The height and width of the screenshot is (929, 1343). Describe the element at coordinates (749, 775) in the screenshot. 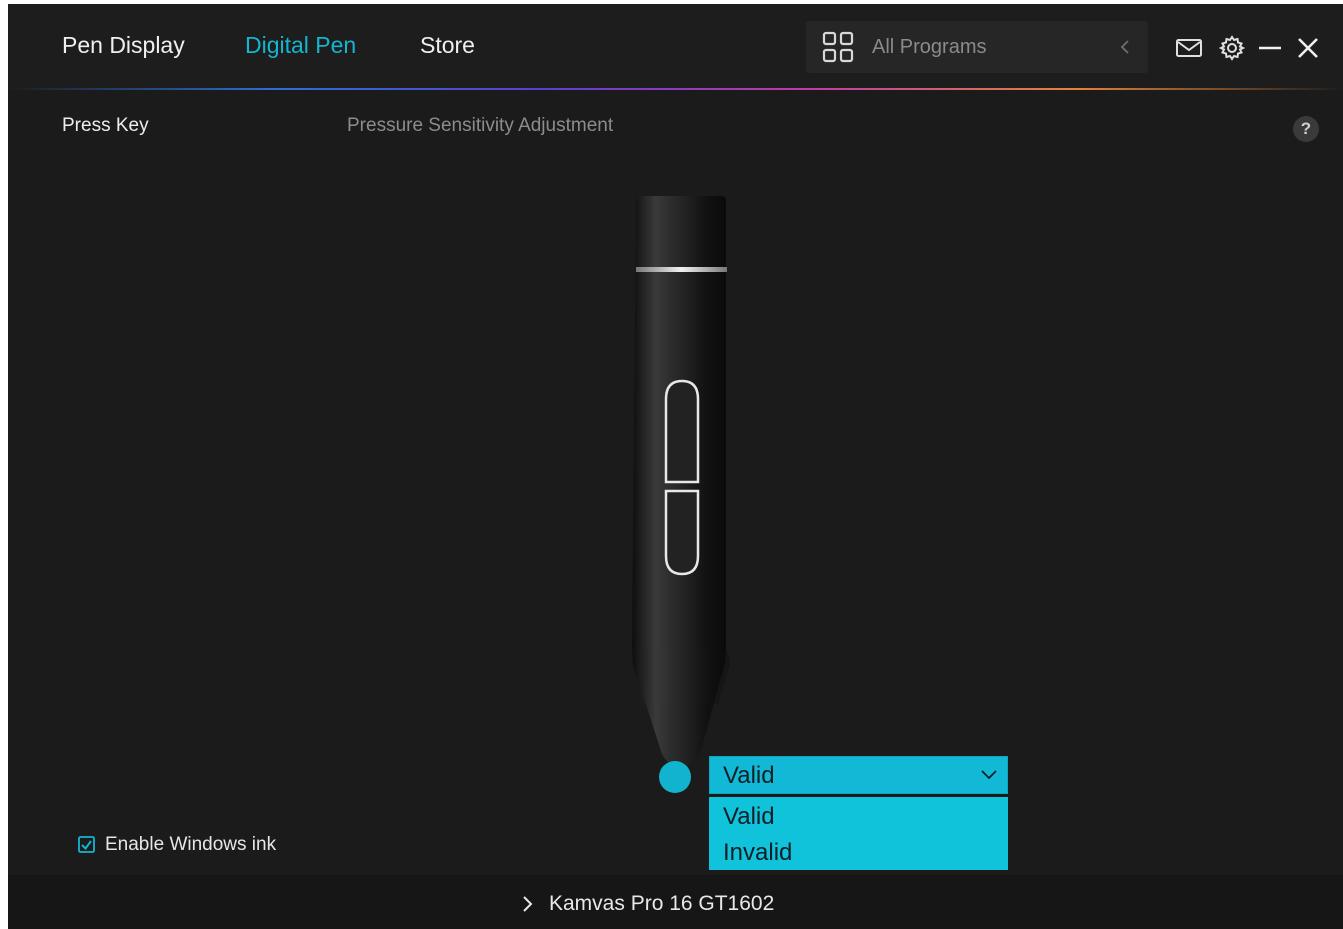

I see `dropdown-selected-value: Valid` at that location.